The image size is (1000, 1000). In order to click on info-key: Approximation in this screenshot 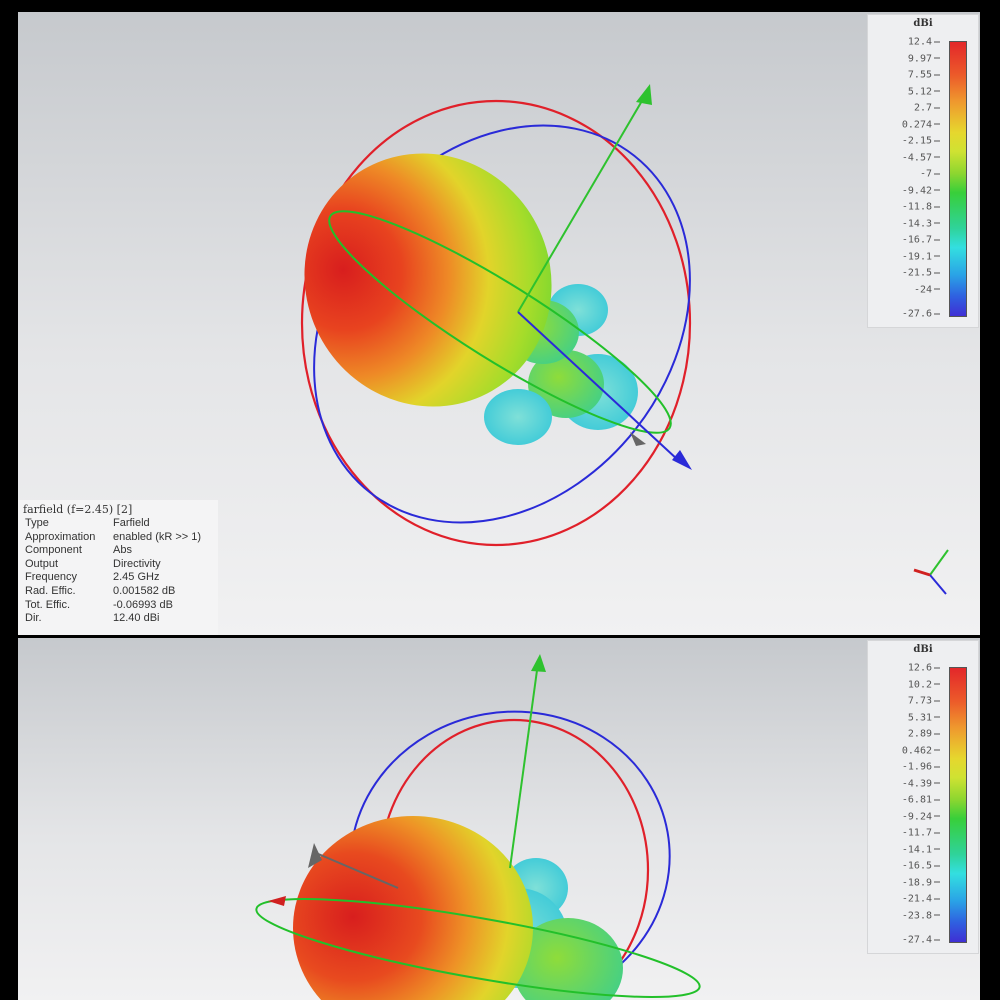, I will do `click(60, 536)`.